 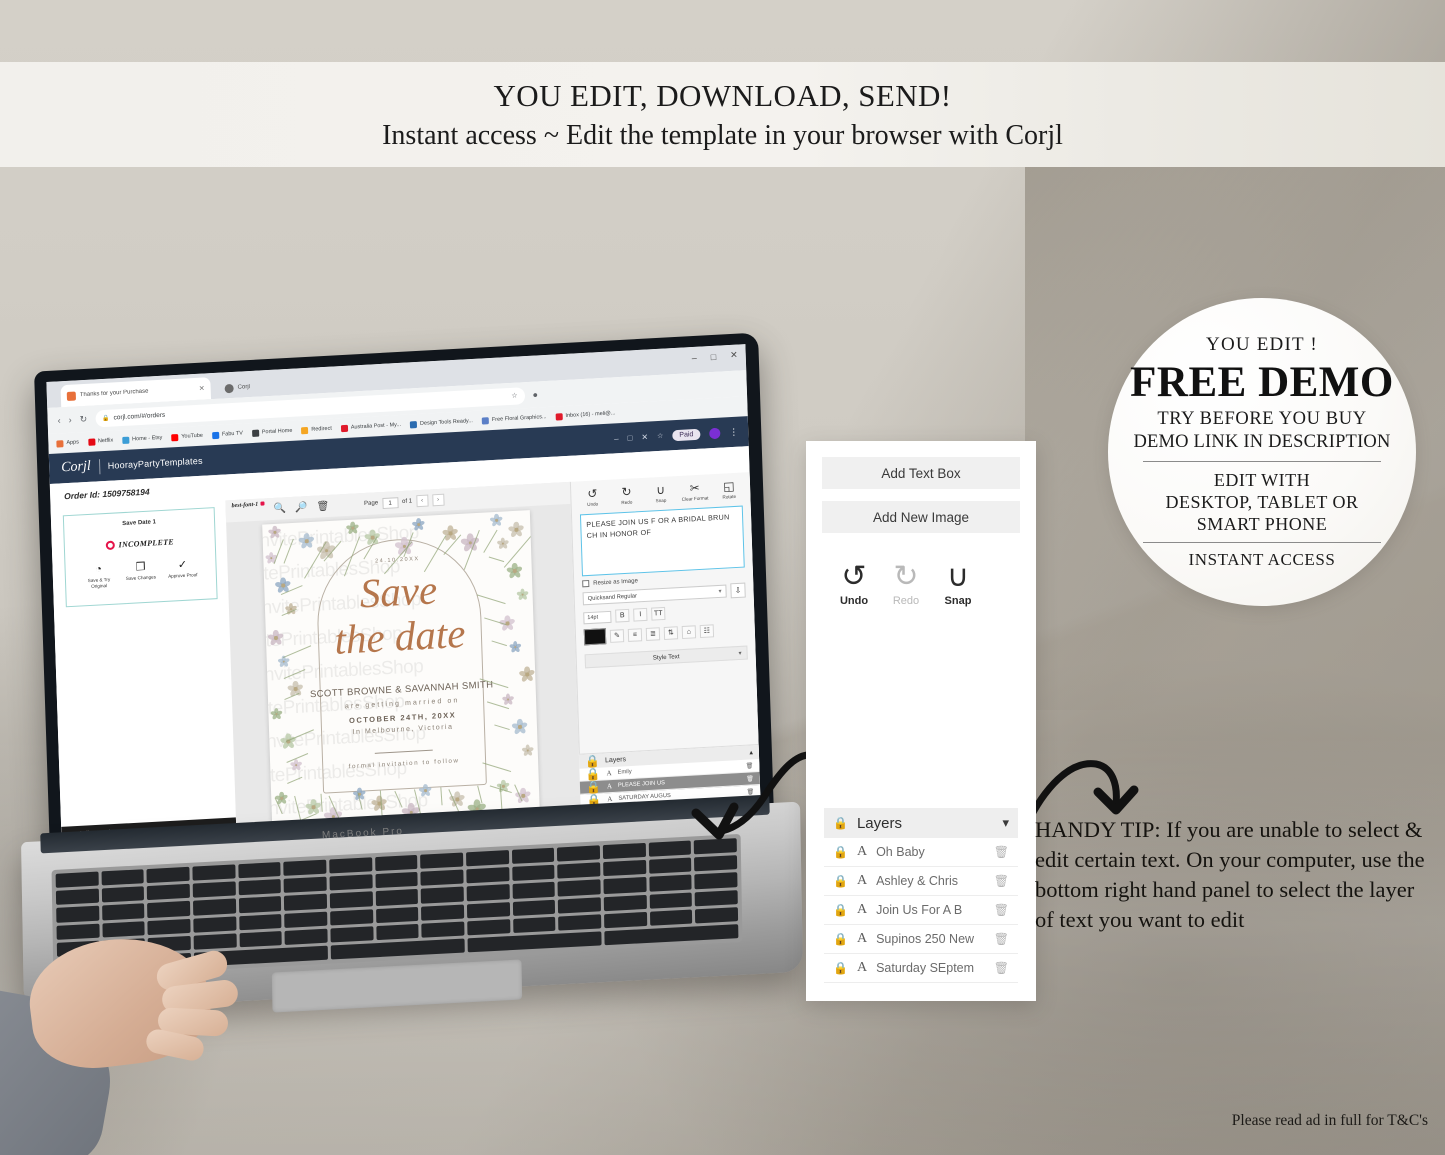 What do you see at coordinates (660, 436) in the screenshot?
I see `corjl-star-icon: ☆` at bounding box center [660, 436].